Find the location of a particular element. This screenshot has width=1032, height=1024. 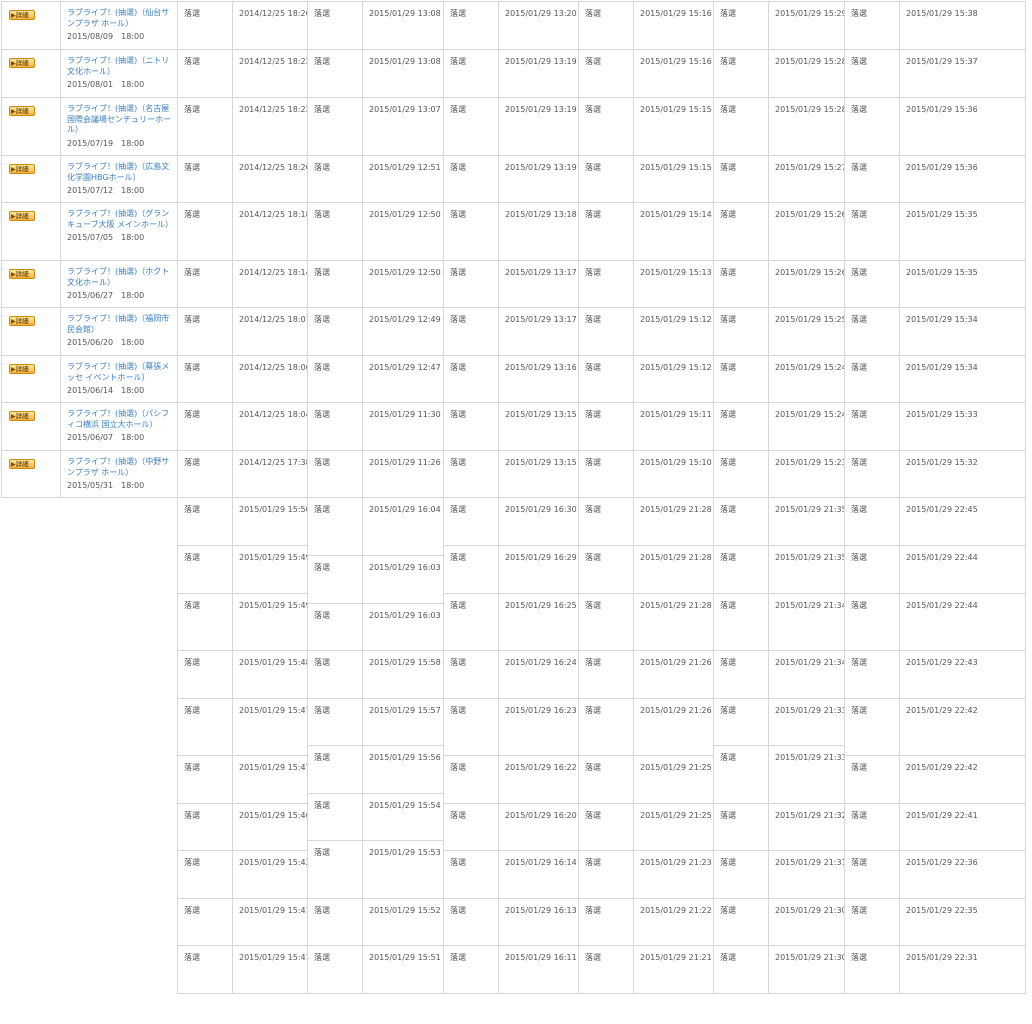

result-timestamp: 2014/12/25 18:26 is located at coordinates (270, 25).